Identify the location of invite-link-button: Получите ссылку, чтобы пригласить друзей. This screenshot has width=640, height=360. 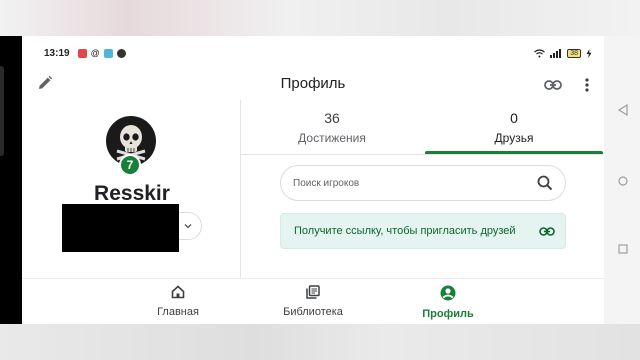
(423, 231).